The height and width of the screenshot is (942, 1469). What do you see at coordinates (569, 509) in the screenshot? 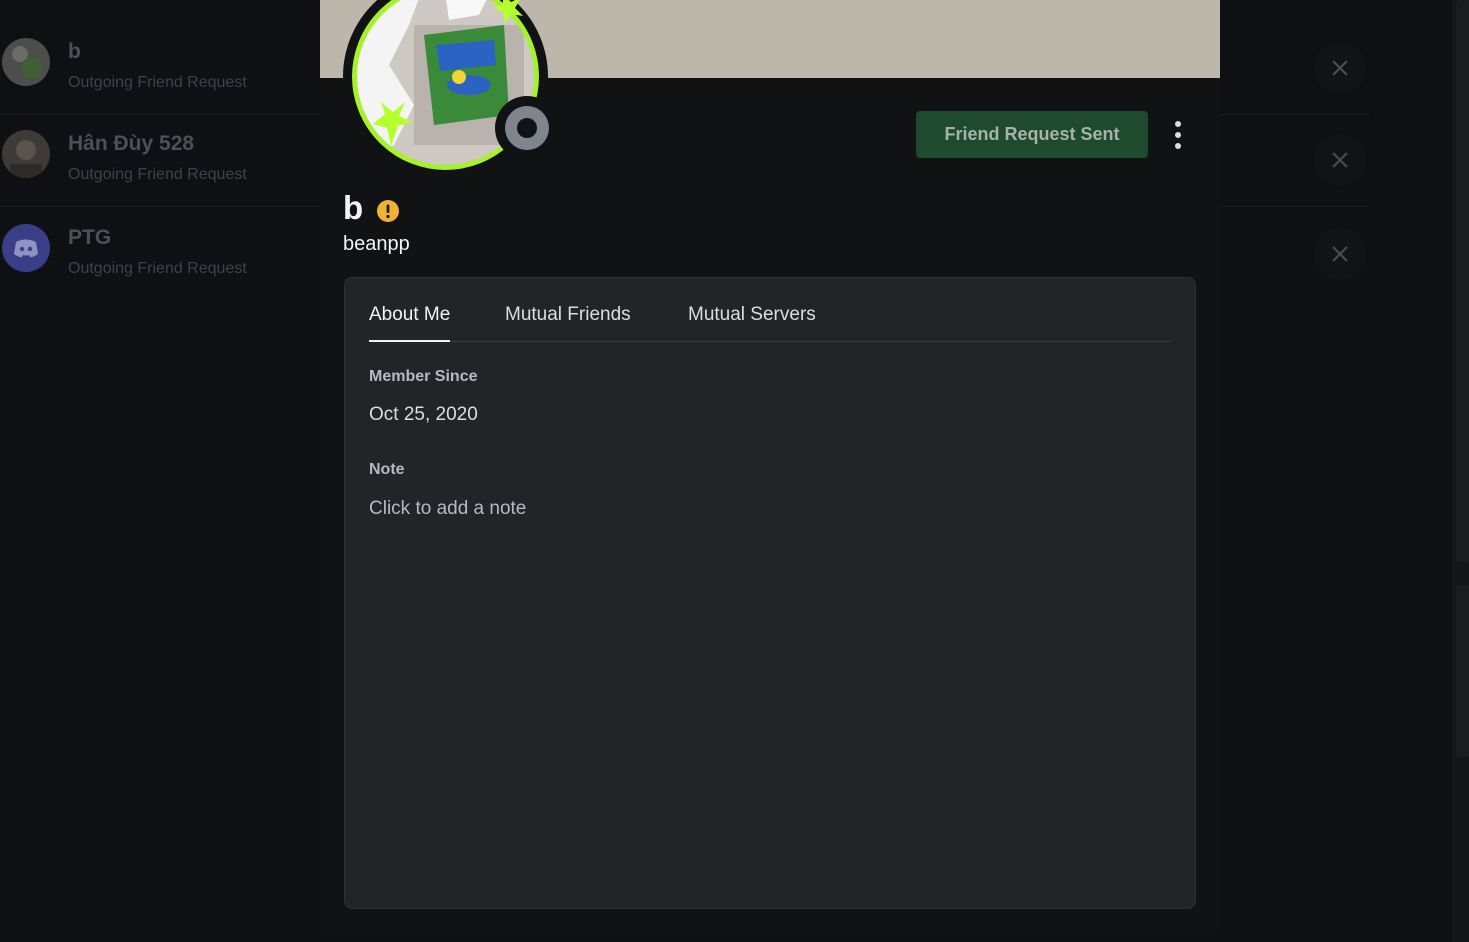
I see `note-input` at bounding box center [569, 509].